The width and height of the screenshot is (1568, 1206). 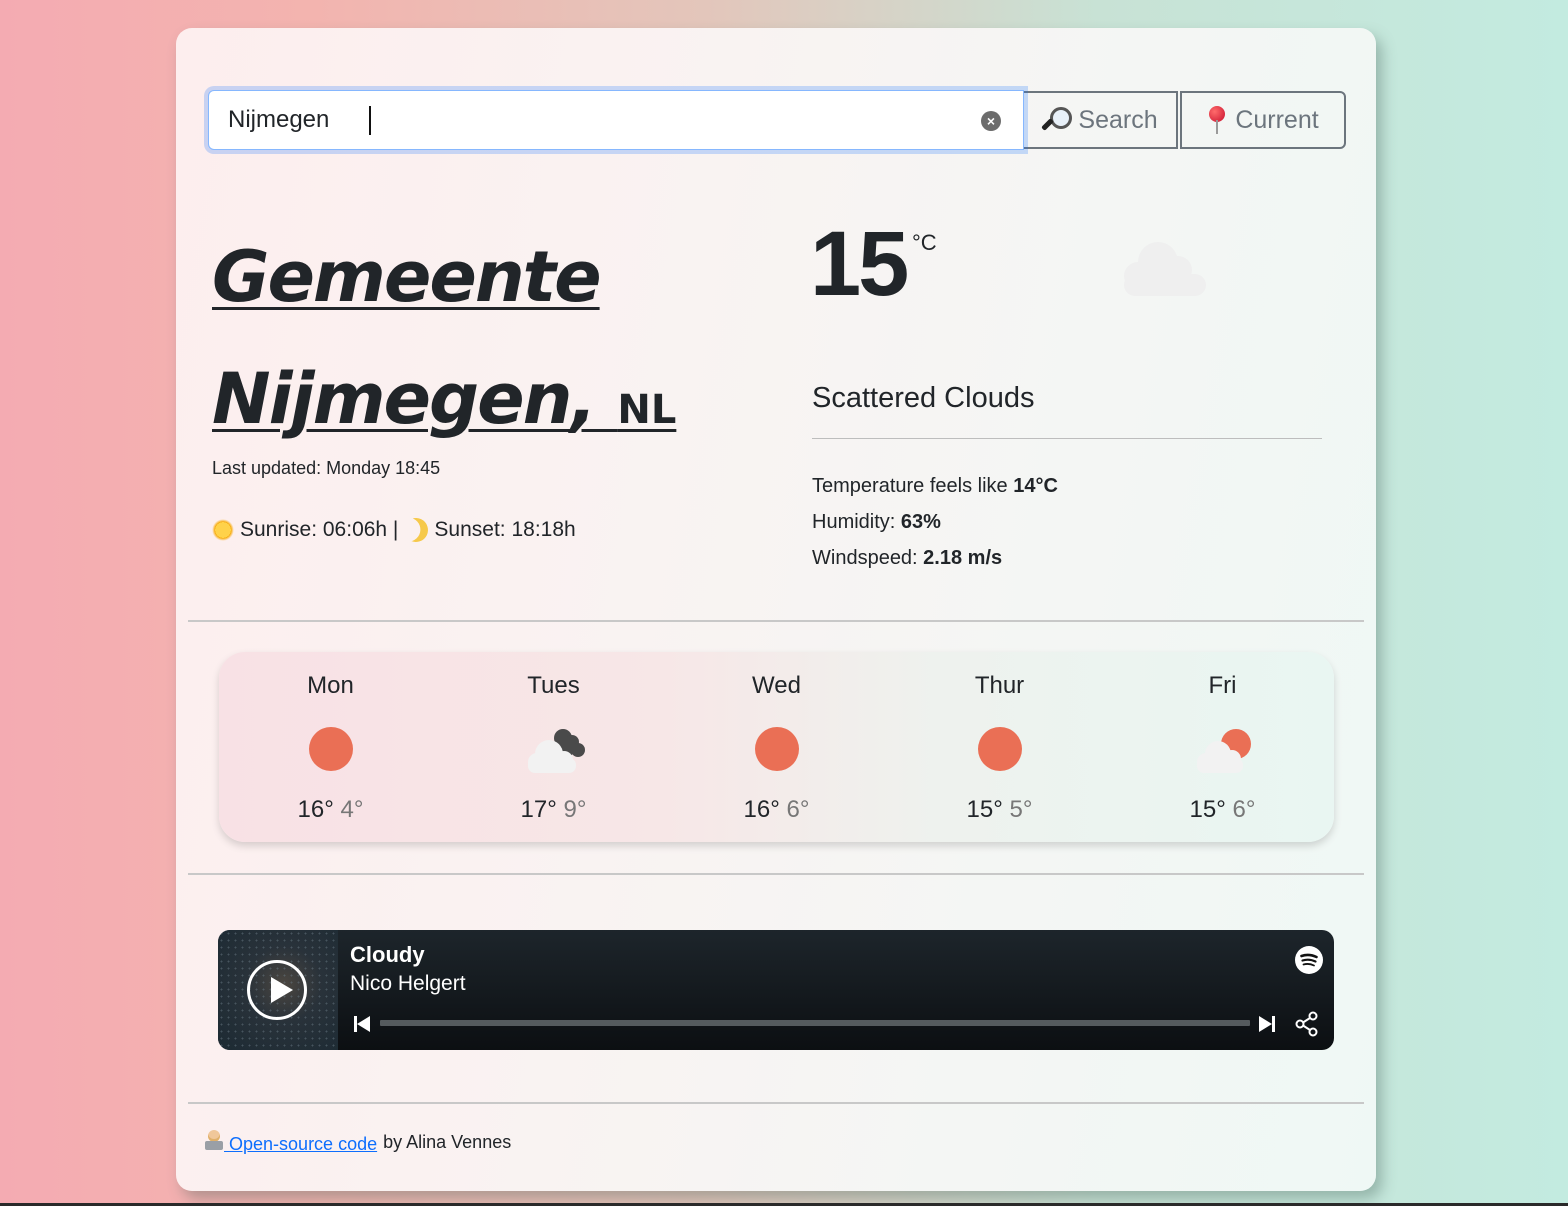 What do you see at coordinates (776, 990) in the screenshot?
I see `spotify-player: Cloudy Nico Helgert` at bounding box center [776, 990].